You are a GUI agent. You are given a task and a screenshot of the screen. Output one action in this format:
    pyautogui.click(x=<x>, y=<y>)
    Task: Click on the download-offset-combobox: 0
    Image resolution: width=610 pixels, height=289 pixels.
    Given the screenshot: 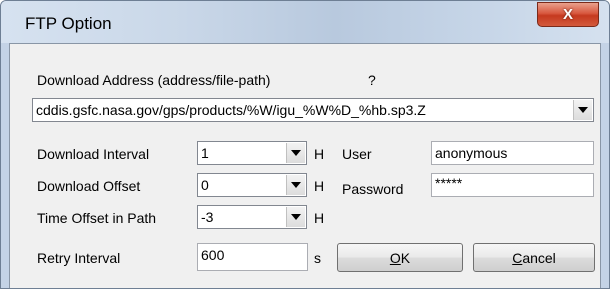 What is the action you would take?
    pyautogui.click(x=252, y=185)
    